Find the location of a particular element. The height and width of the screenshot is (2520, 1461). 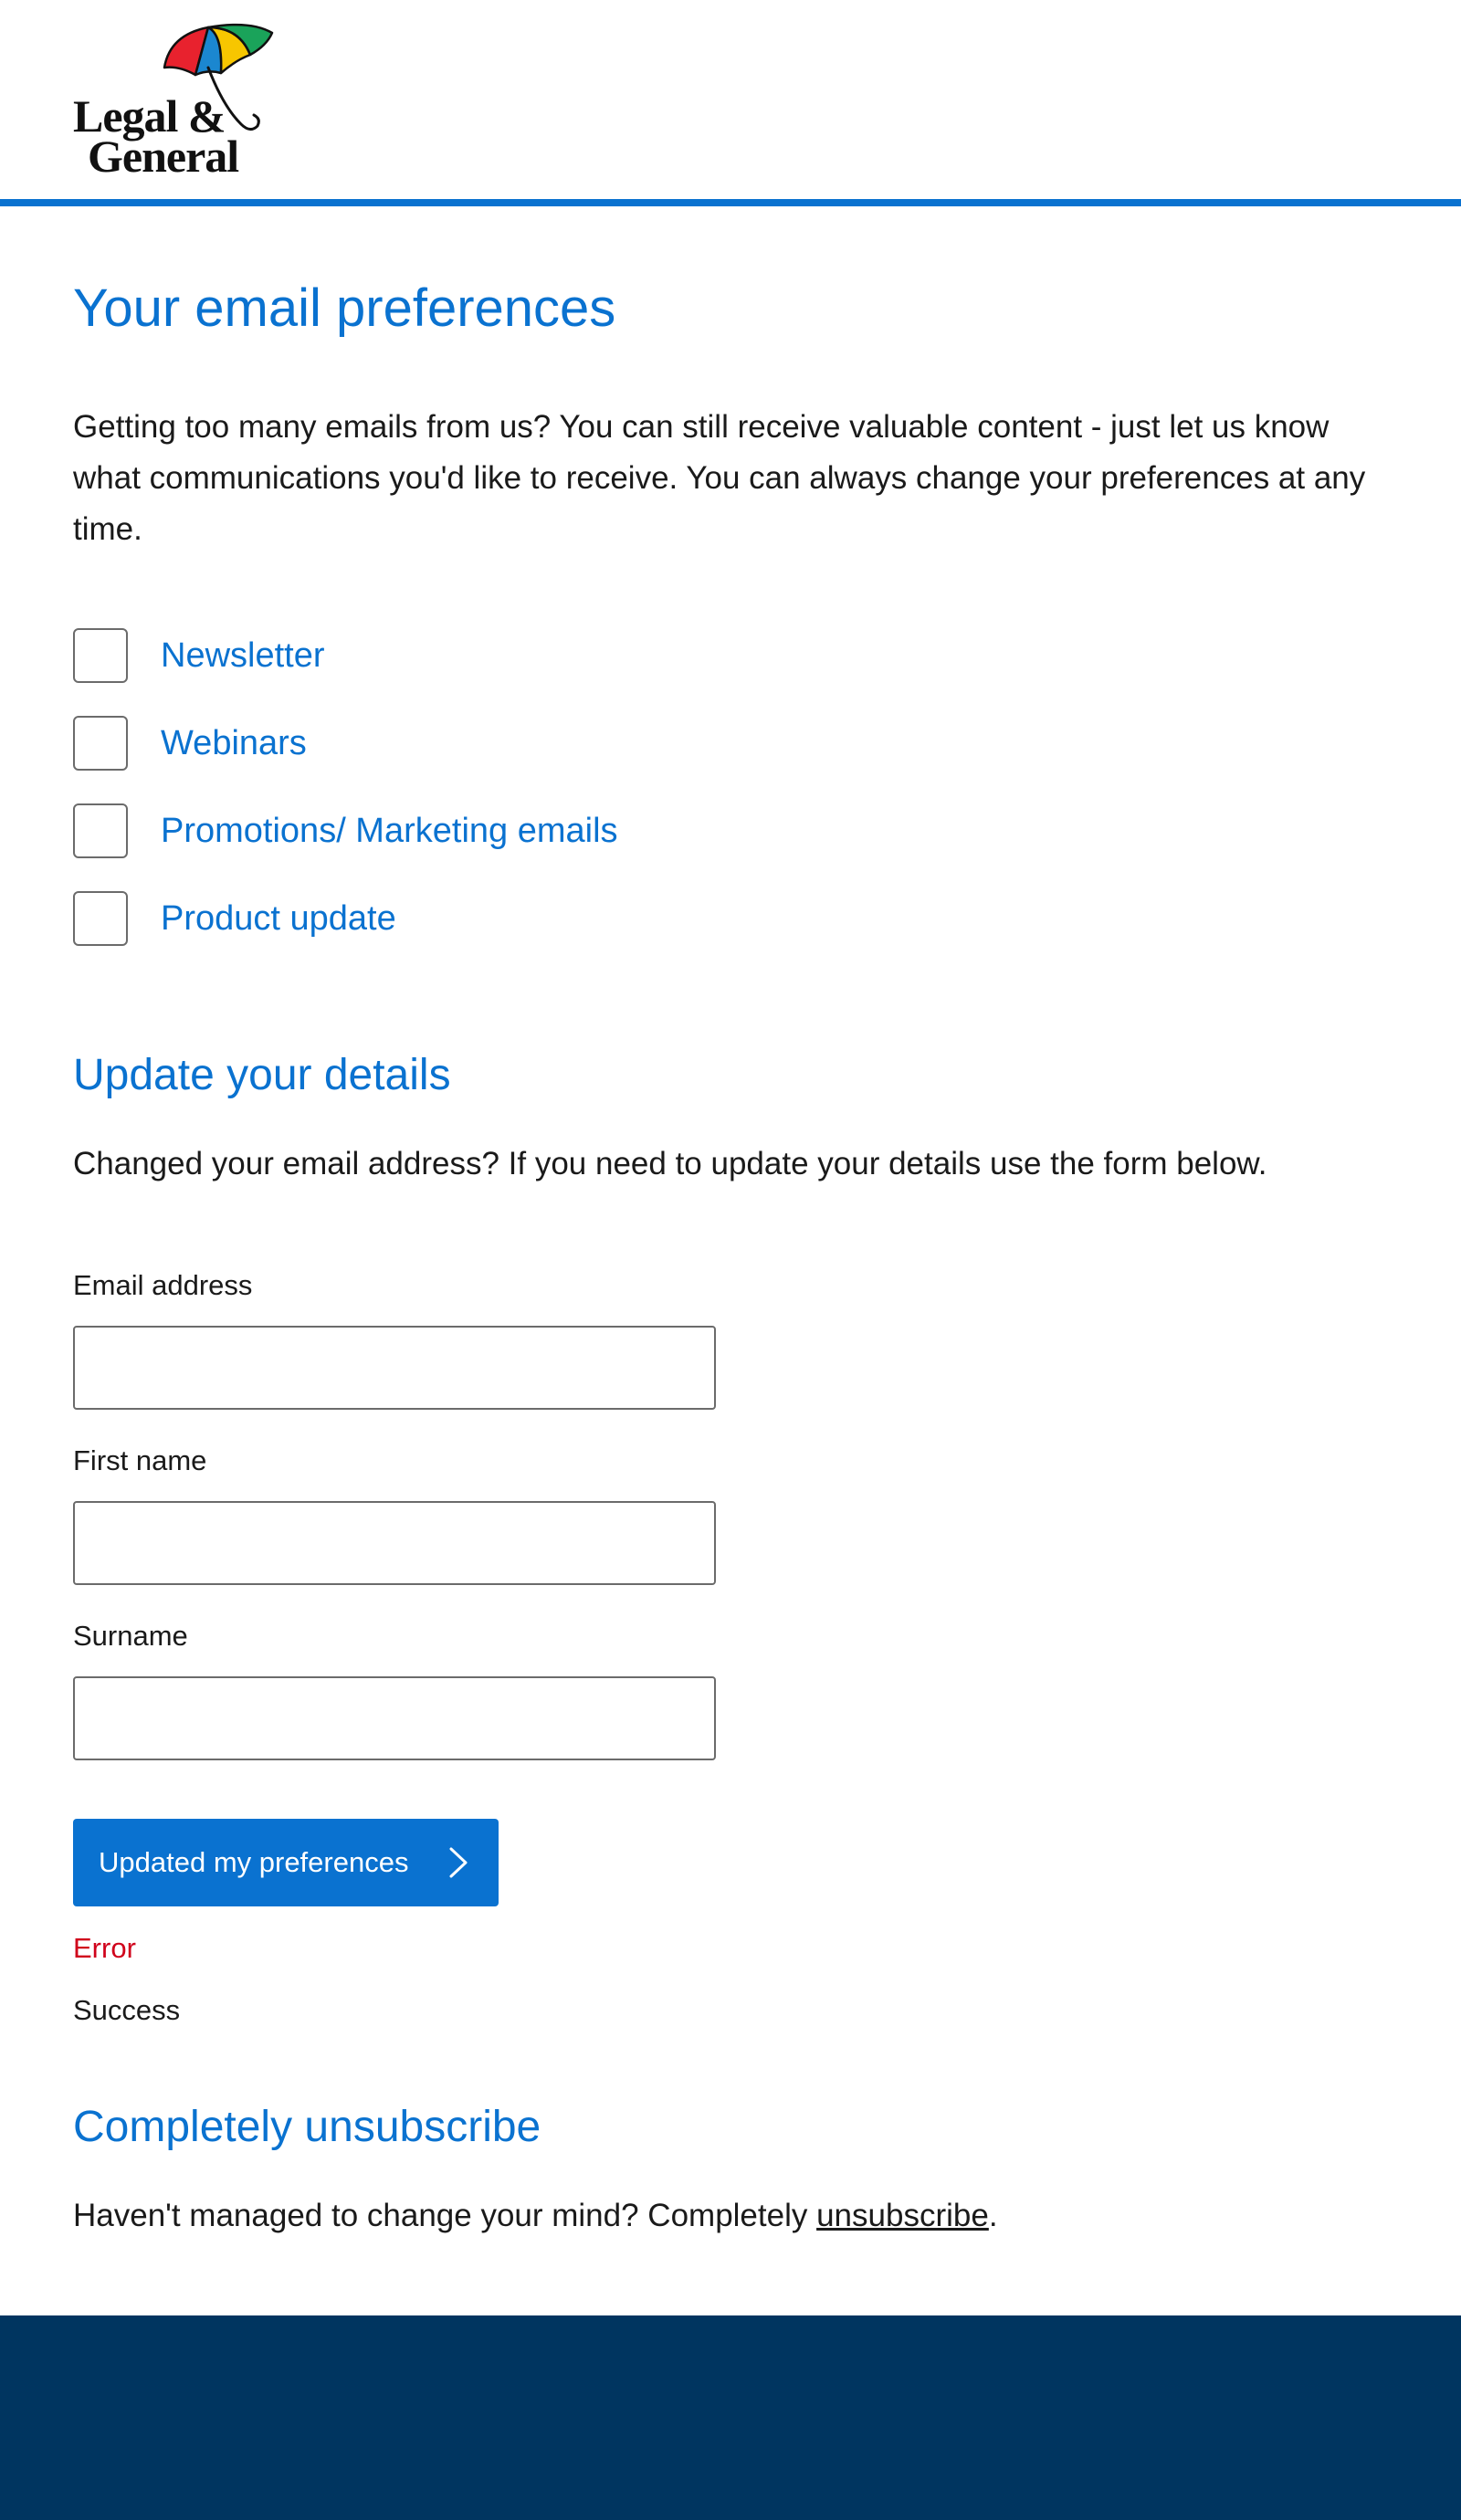

promotions-checkbox is located at coordinates (100, 830).